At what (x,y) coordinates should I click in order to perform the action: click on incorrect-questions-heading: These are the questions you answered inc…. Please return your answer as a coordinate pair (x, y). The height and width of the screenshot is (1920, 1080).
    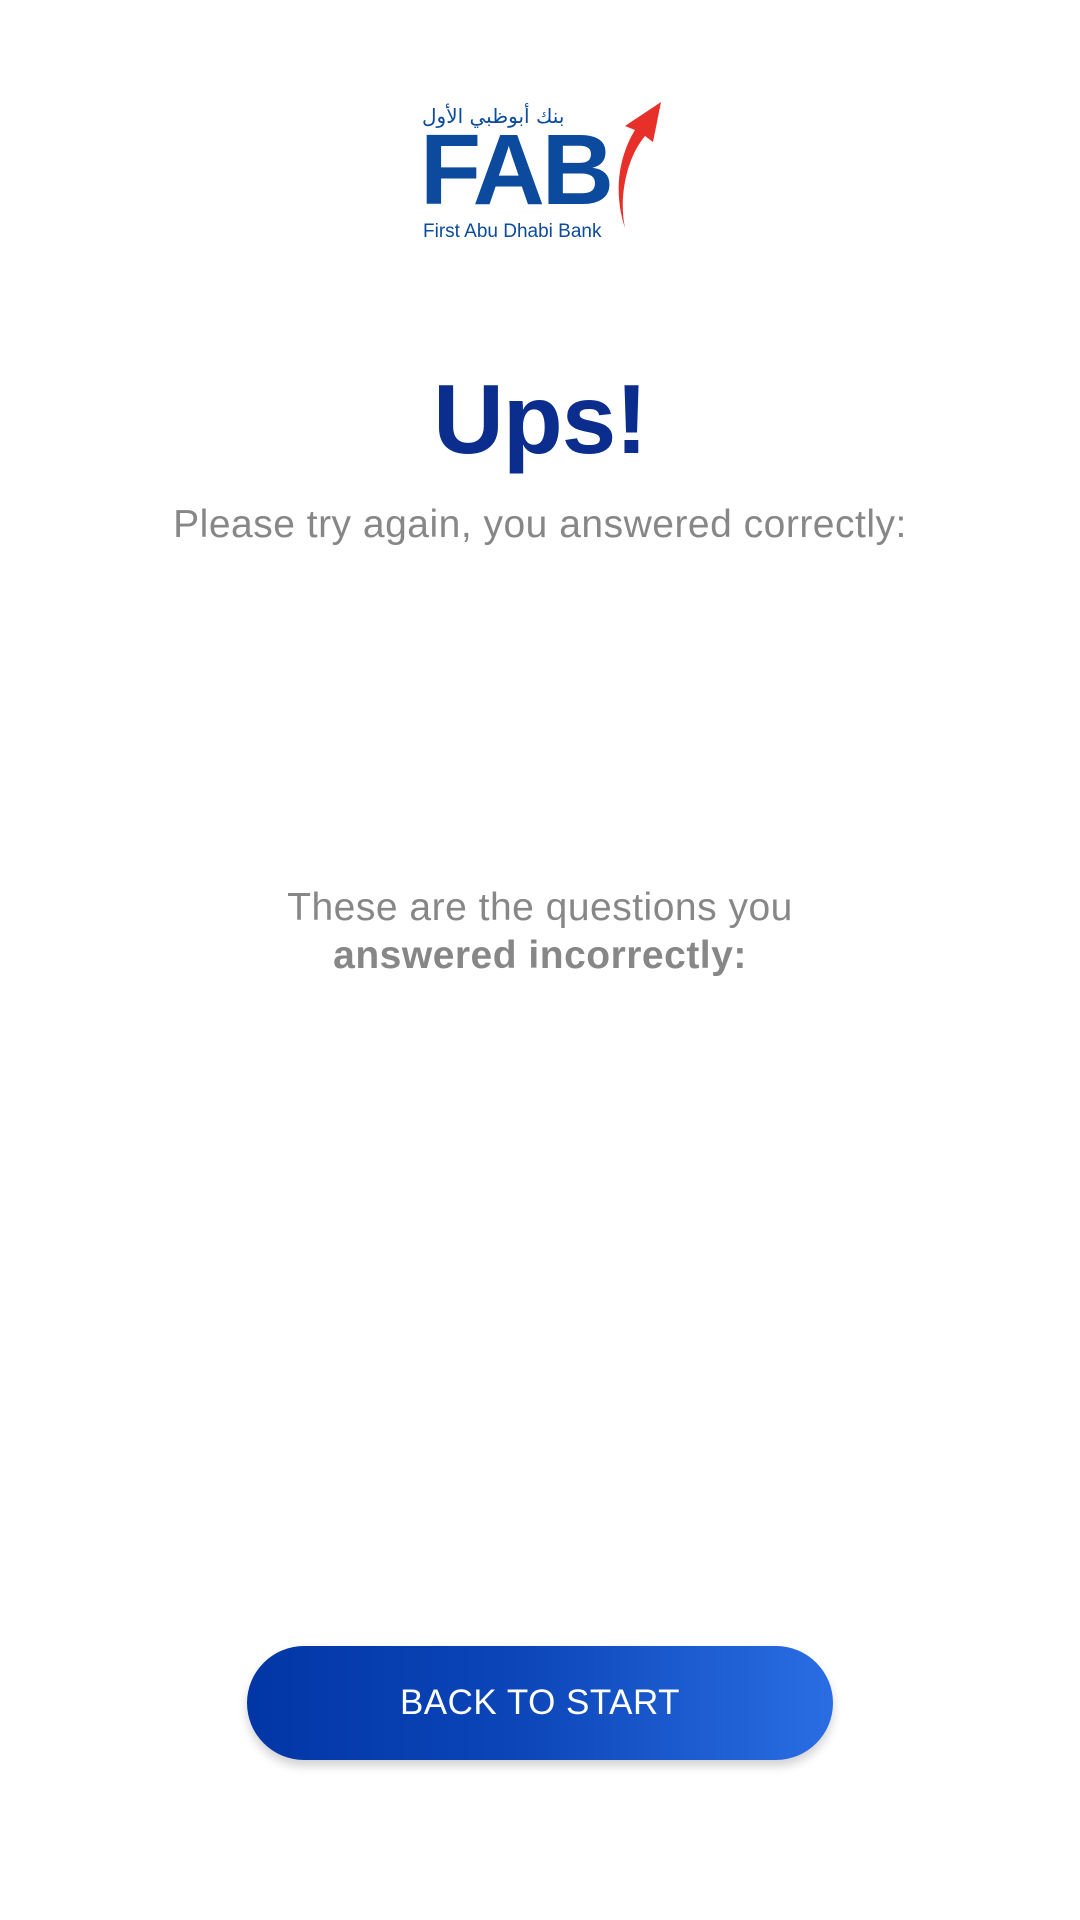
    Looking at the image, I should click on (540, 932).